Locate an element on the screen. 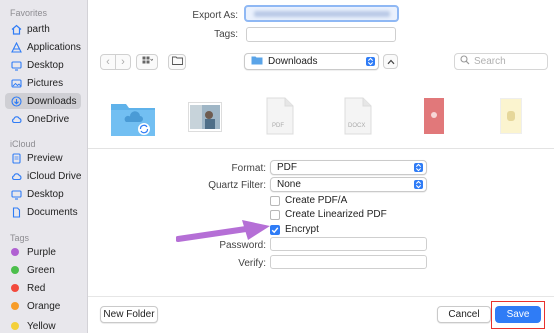  sidebar-item-onedrive: OneDrive is located at coordinates (43, 119).